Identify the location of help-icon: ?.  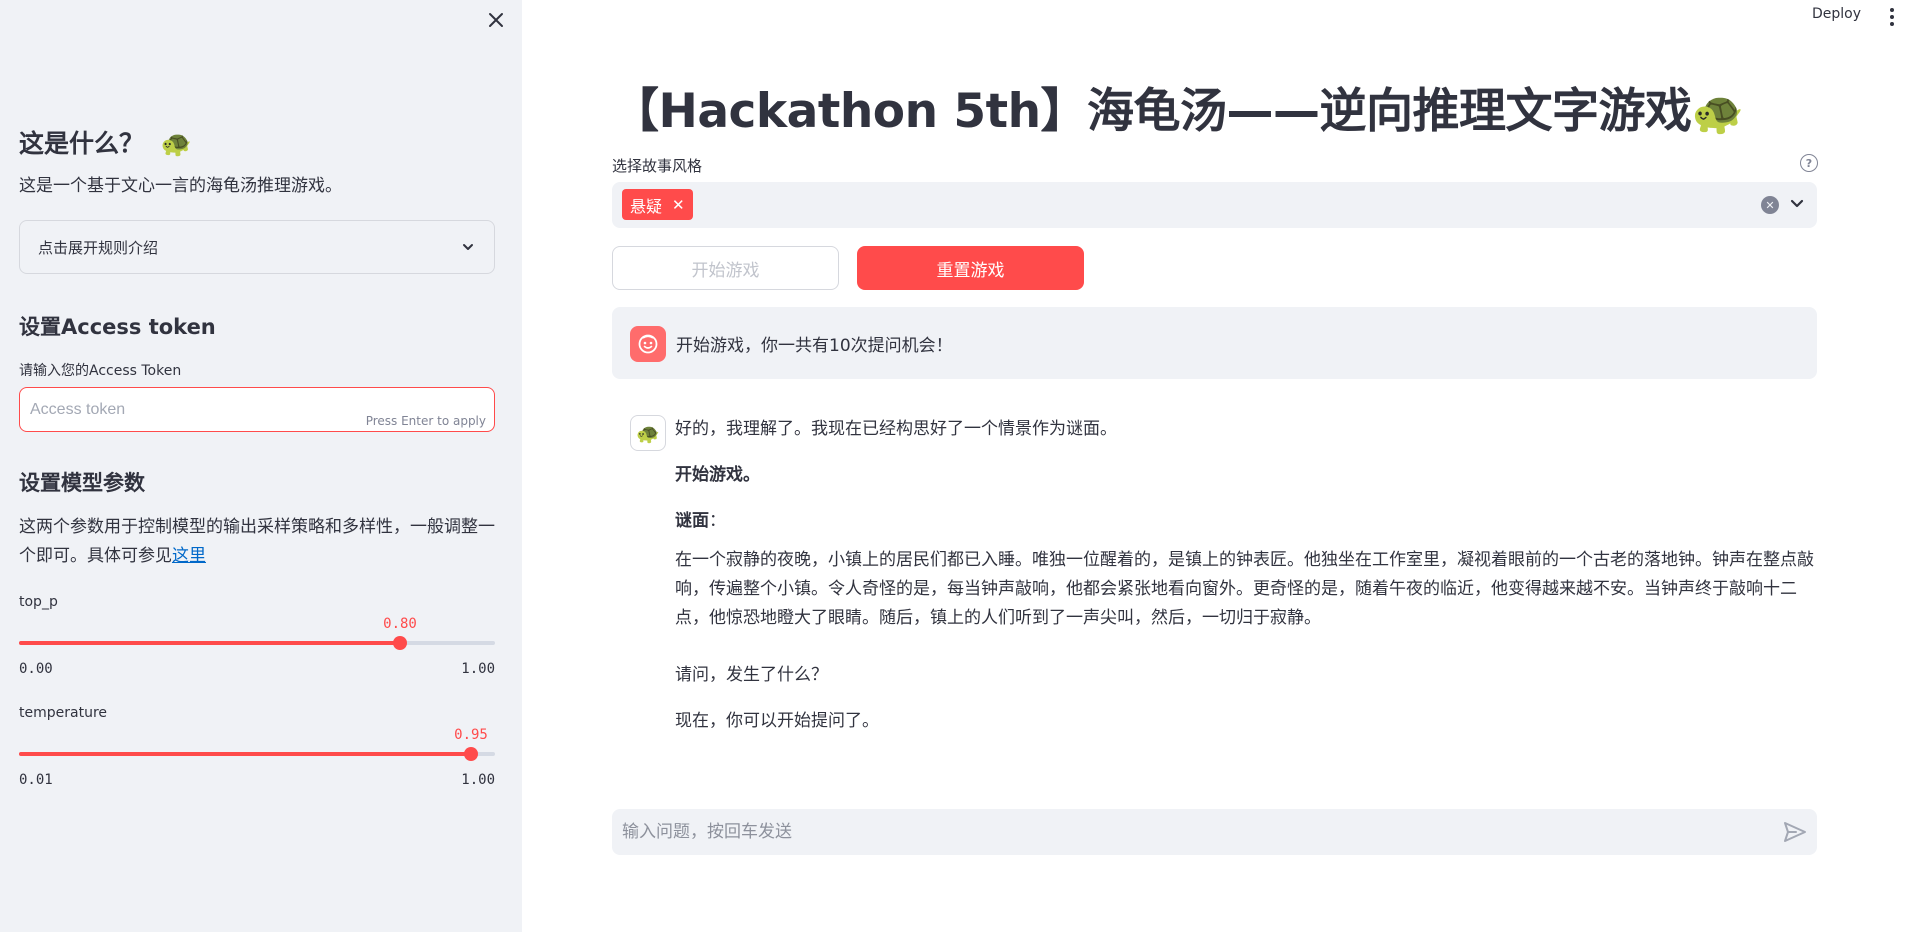
(1809, 163).